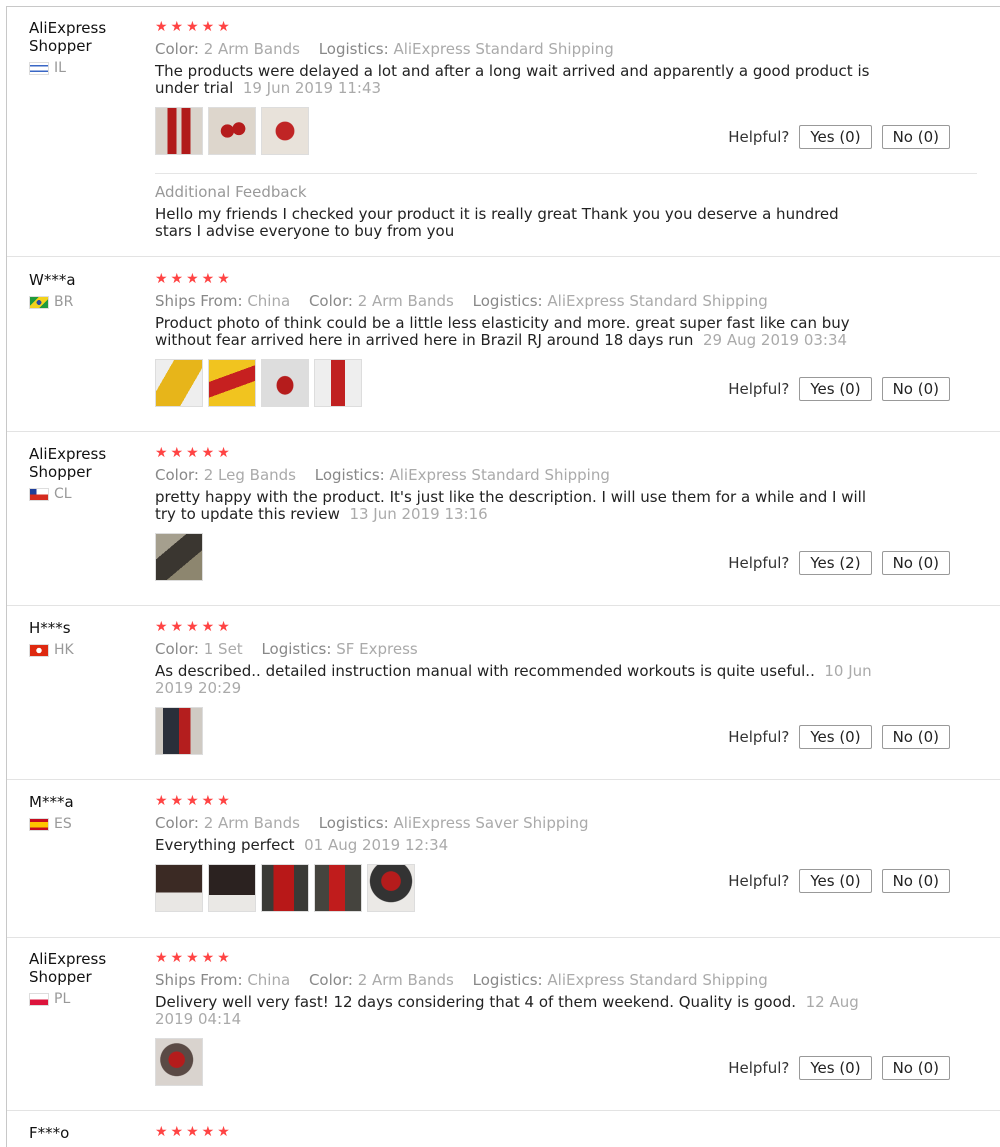 The image size is (1000, 1147). I want to click on reviewer-country: PL, so click(79, 999).